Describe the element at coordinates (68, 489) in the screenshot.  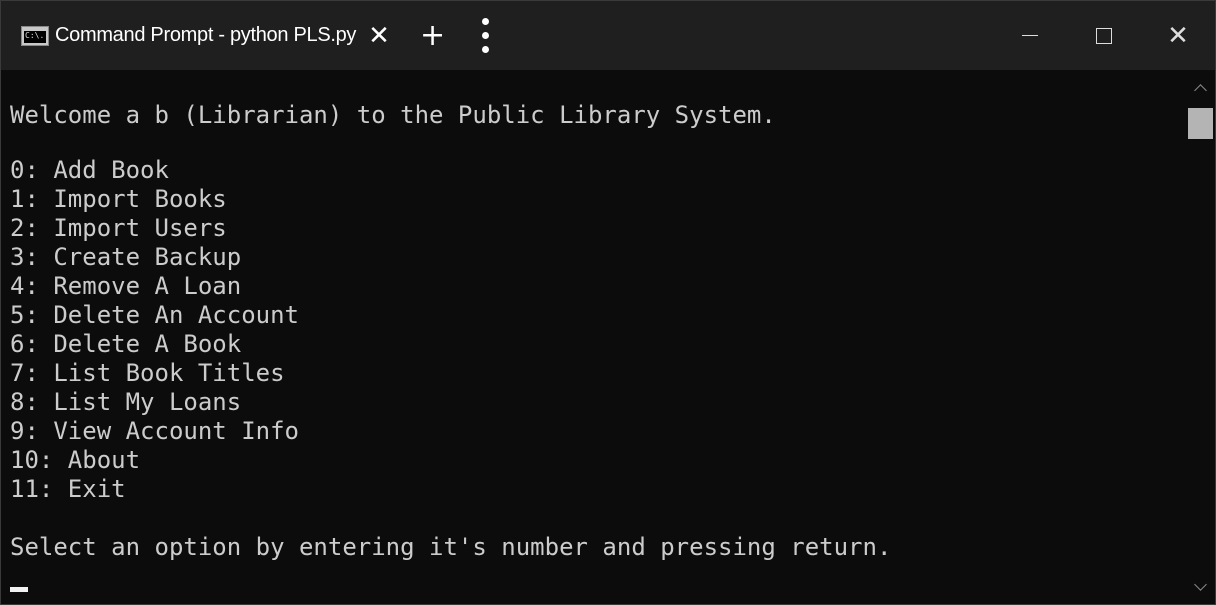
I see `menu-option: 11: Exit` at that location.